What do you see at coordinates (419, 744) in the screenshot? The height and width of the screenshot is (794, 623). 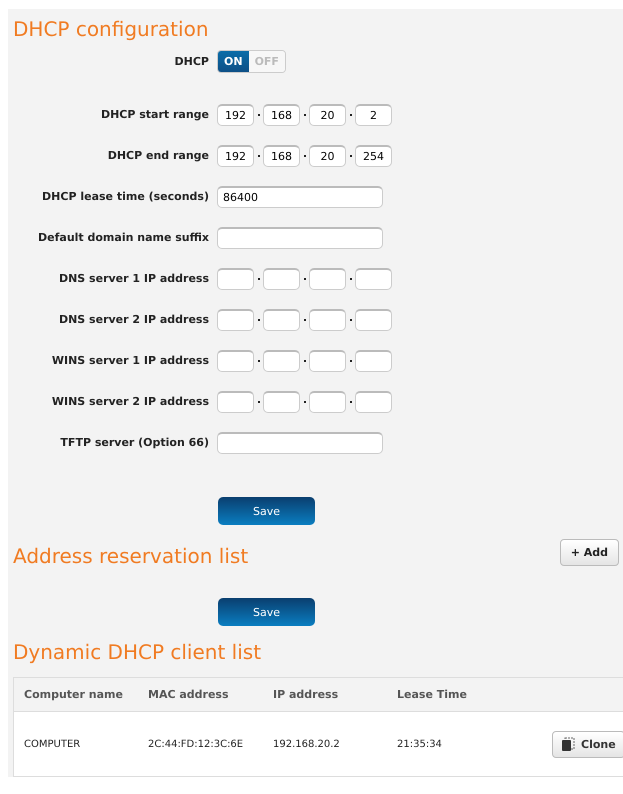 I see `table-cell-text: 21:35:34` at bounding box center [419, 744].